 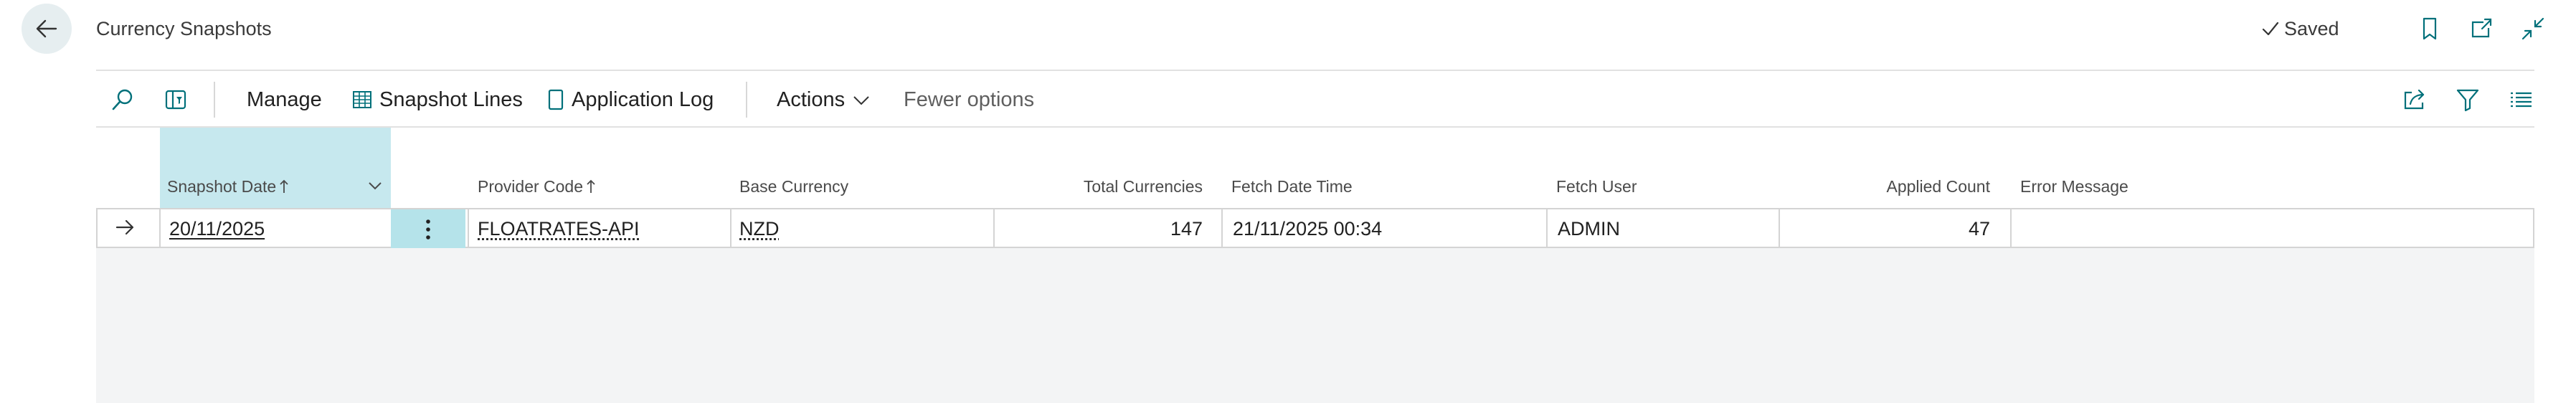 I want to click on column-header-error-message: Error Message, so click(x=2074, y=186).